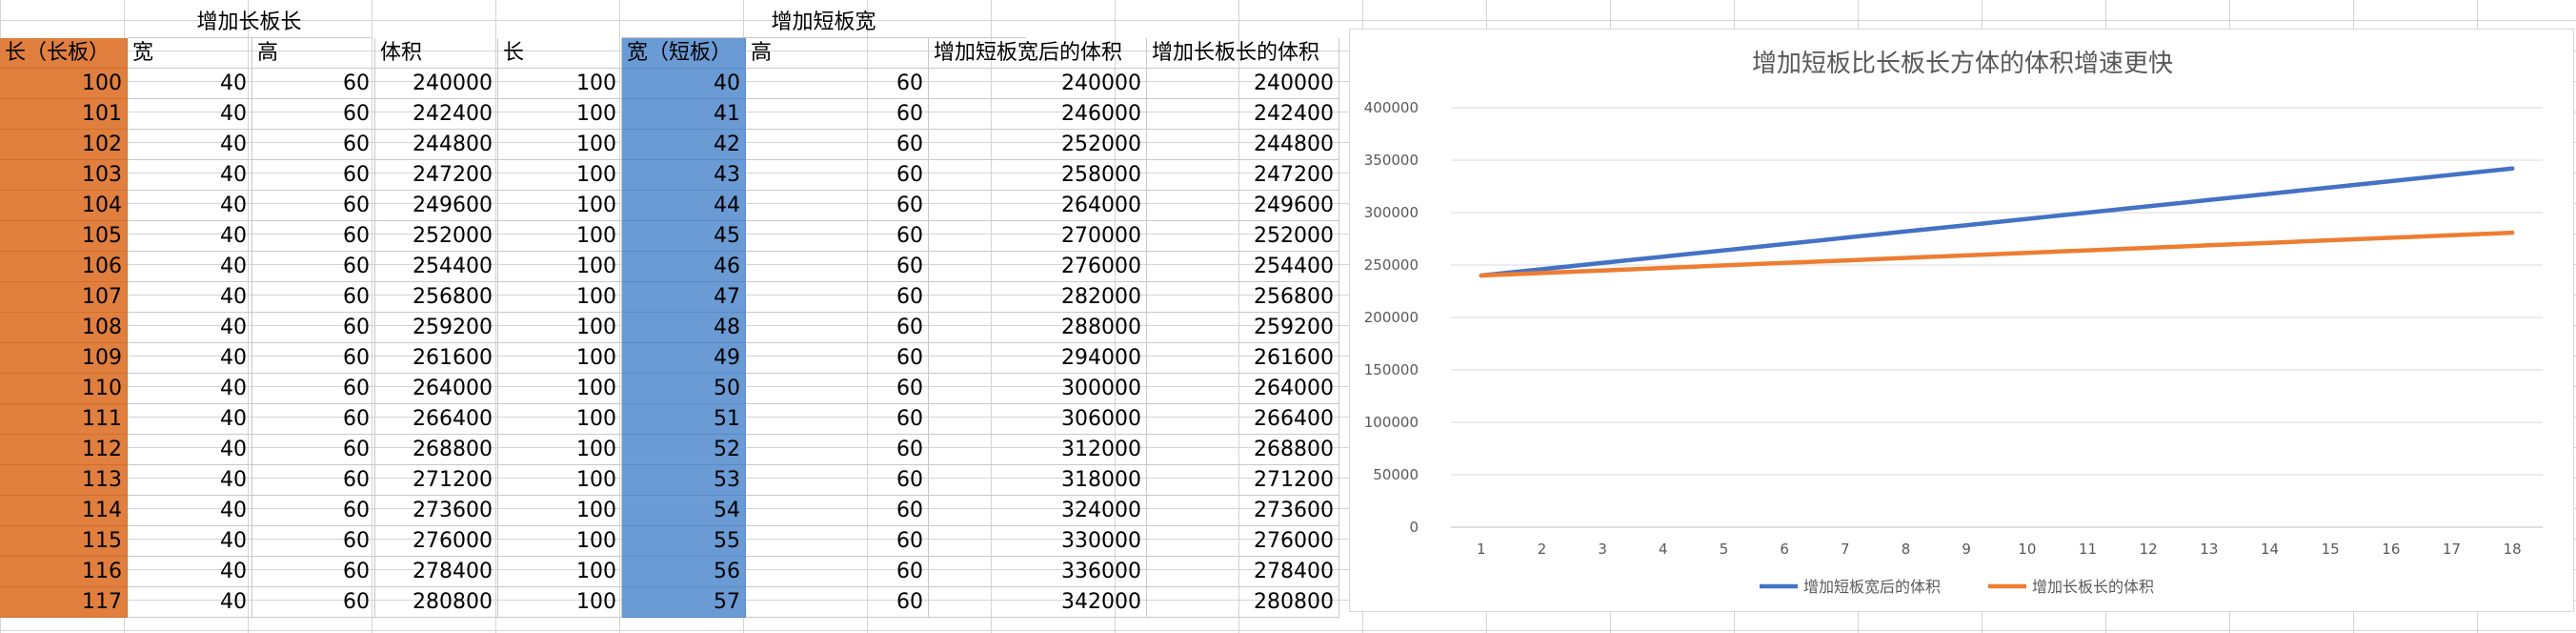  Describe the element at coordinates (684, 53) in the screenshot. I see `header-cell: 宽（短板）` at that location.